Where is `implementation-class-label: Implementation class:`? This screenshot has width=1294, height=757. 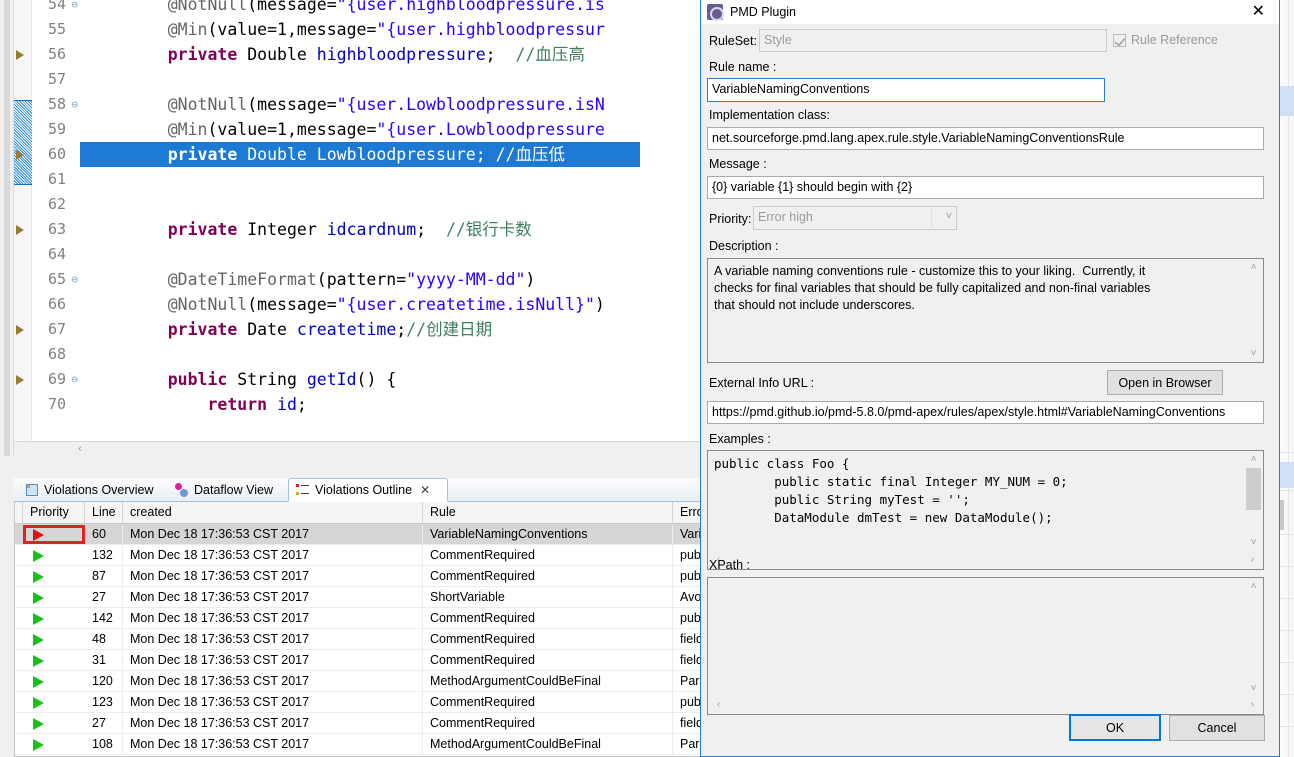
implementation-class-label: Implementation class: is located at coordinates (769, 115).